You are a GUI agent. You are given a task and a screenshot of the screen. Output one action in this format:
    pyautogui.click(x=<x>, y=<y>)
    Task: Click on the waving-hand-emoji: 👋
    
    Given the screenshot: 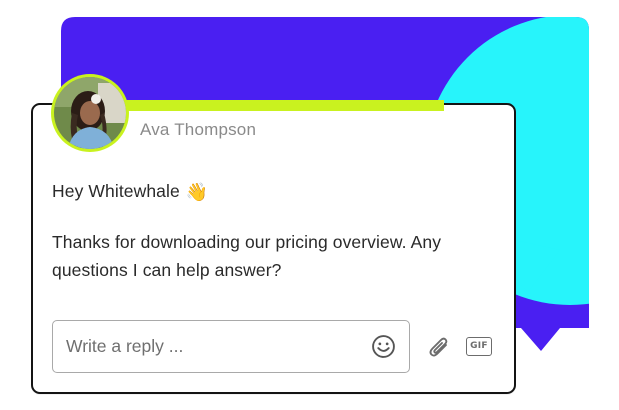 What is the action you would take?
    pyautogui.click(x=197, y=192)
    